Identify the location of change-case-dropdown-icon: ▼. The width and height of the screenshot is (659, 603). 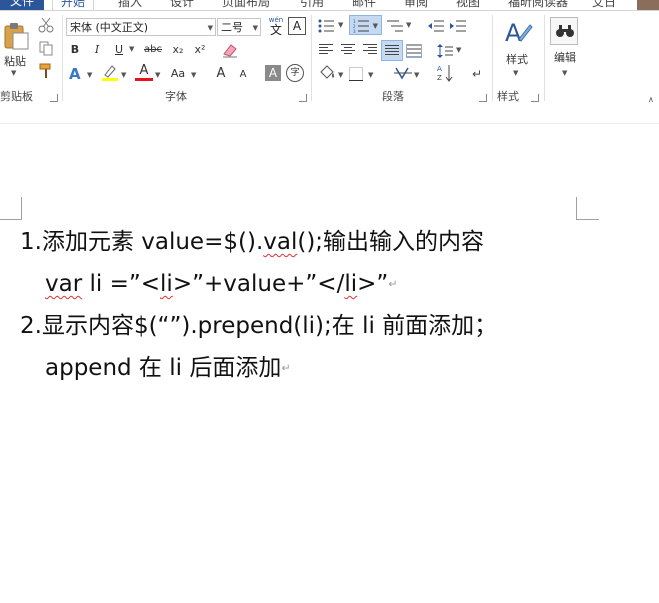
(193, 75).